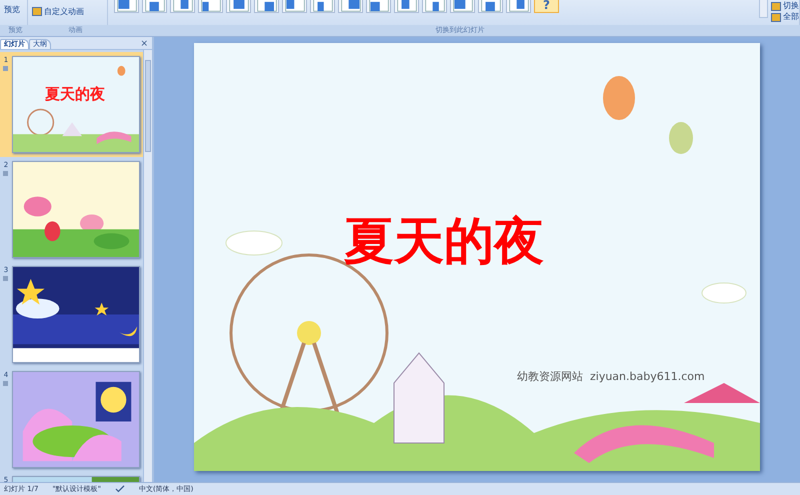  Describe the element at coordinates (611, 376) in the screenshot. I see `website-credit: 幼教资源网站 ziyuan.baby611.com` at that location.